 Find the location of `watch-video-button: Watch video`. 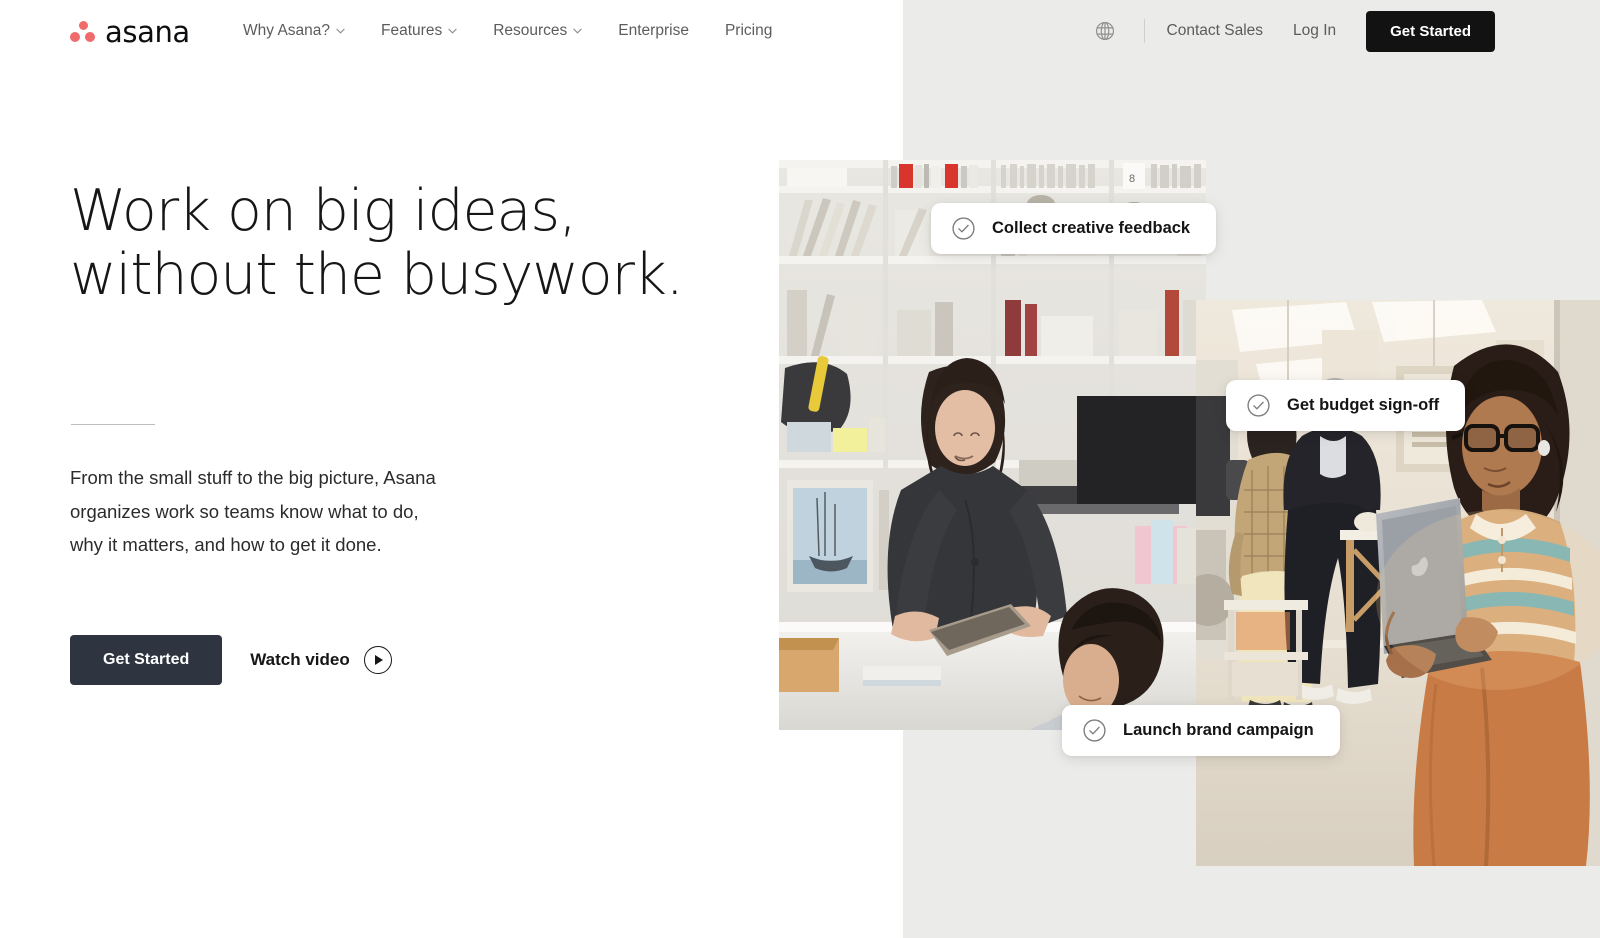

watch-video-button: Watch video is located at coordinates (321, 660).